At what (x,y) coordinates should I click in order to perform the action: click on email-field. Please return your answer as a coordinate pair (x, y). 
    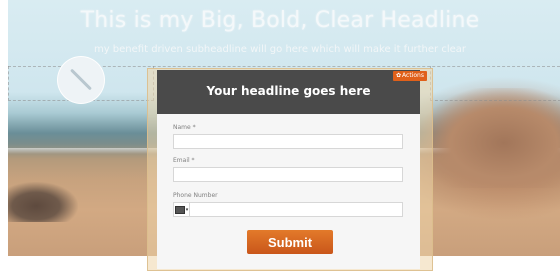
    Looking at the image, I should click on (288, 174).